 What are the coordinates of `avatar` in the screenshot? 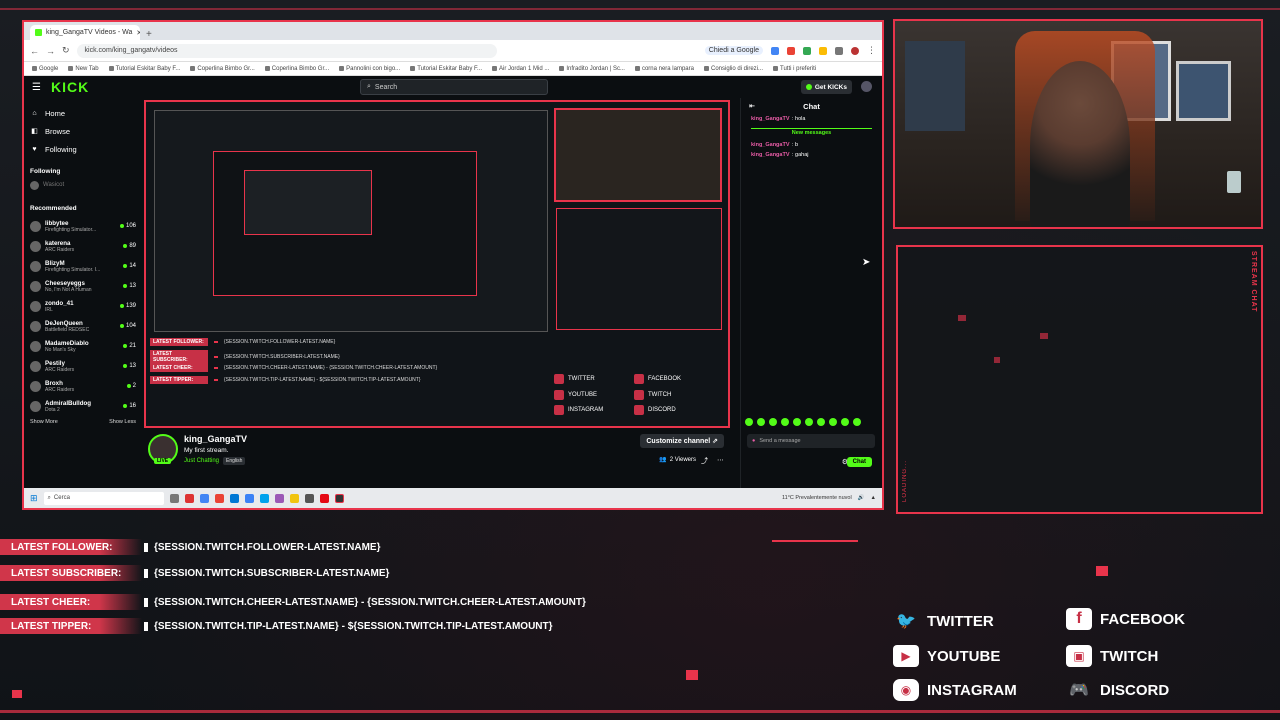 It's located at (35, 246).